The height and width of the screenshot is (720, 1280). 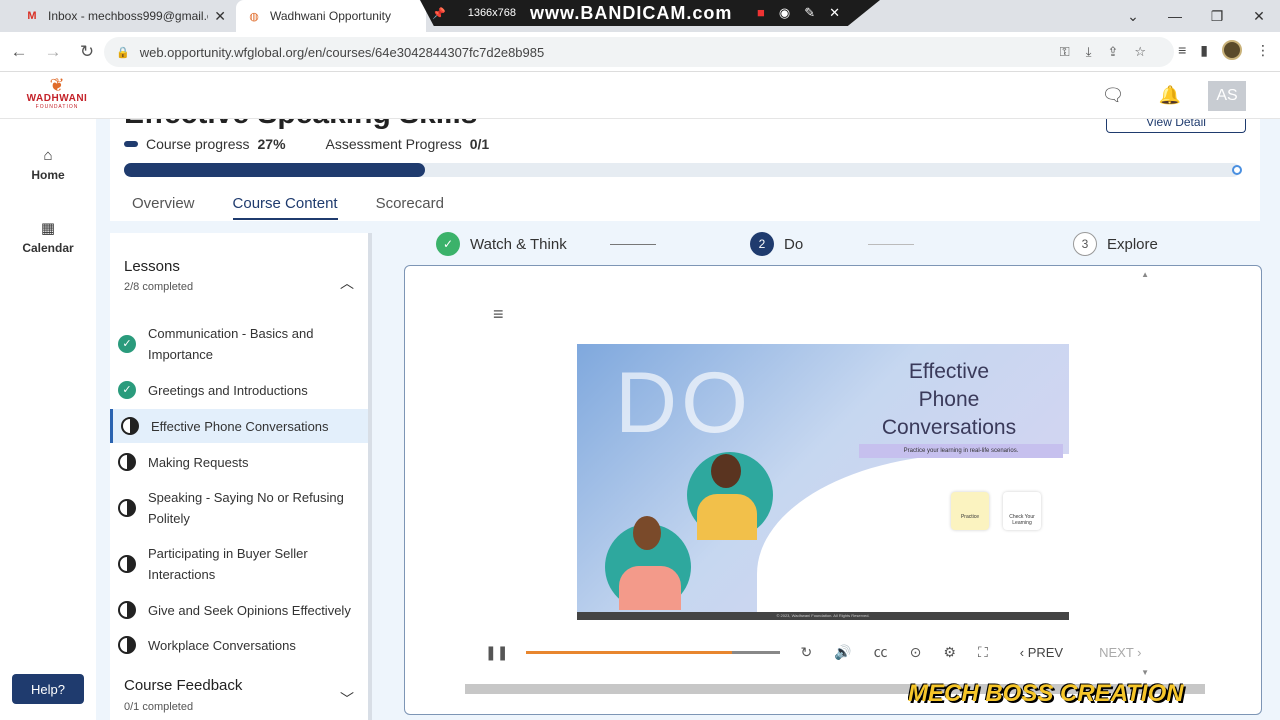 I want to click on replay-icon: ↻, so click(x=806, y=652).